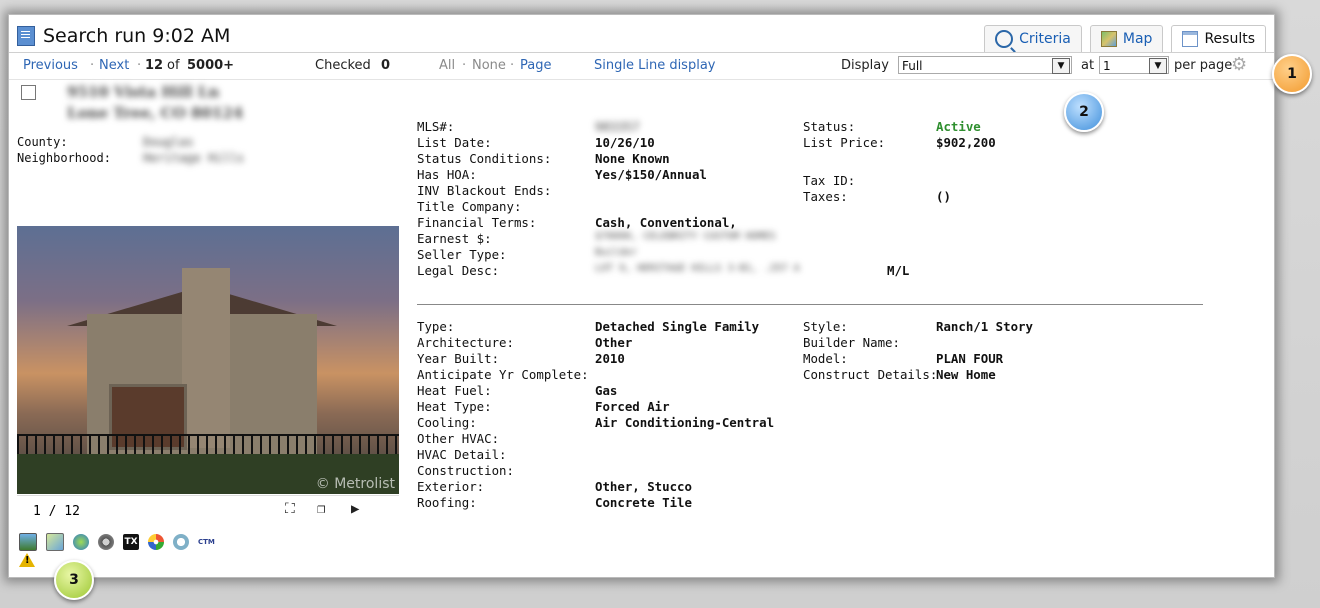 The width and height of the screenshot is (1320, 608). What do you see at coordinates (117, 542) in the screenshot?
I see `listing-tool-icons: TX CTM` at bounding box center [117, 542].